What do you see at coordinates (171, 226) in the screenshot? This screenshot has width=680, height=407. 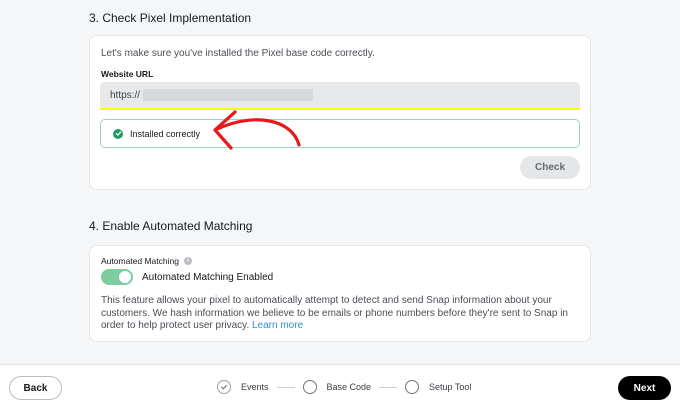 I see `section-title-automated-matching: 4. Enable Automated Matching` at bounding box center [171, 226].